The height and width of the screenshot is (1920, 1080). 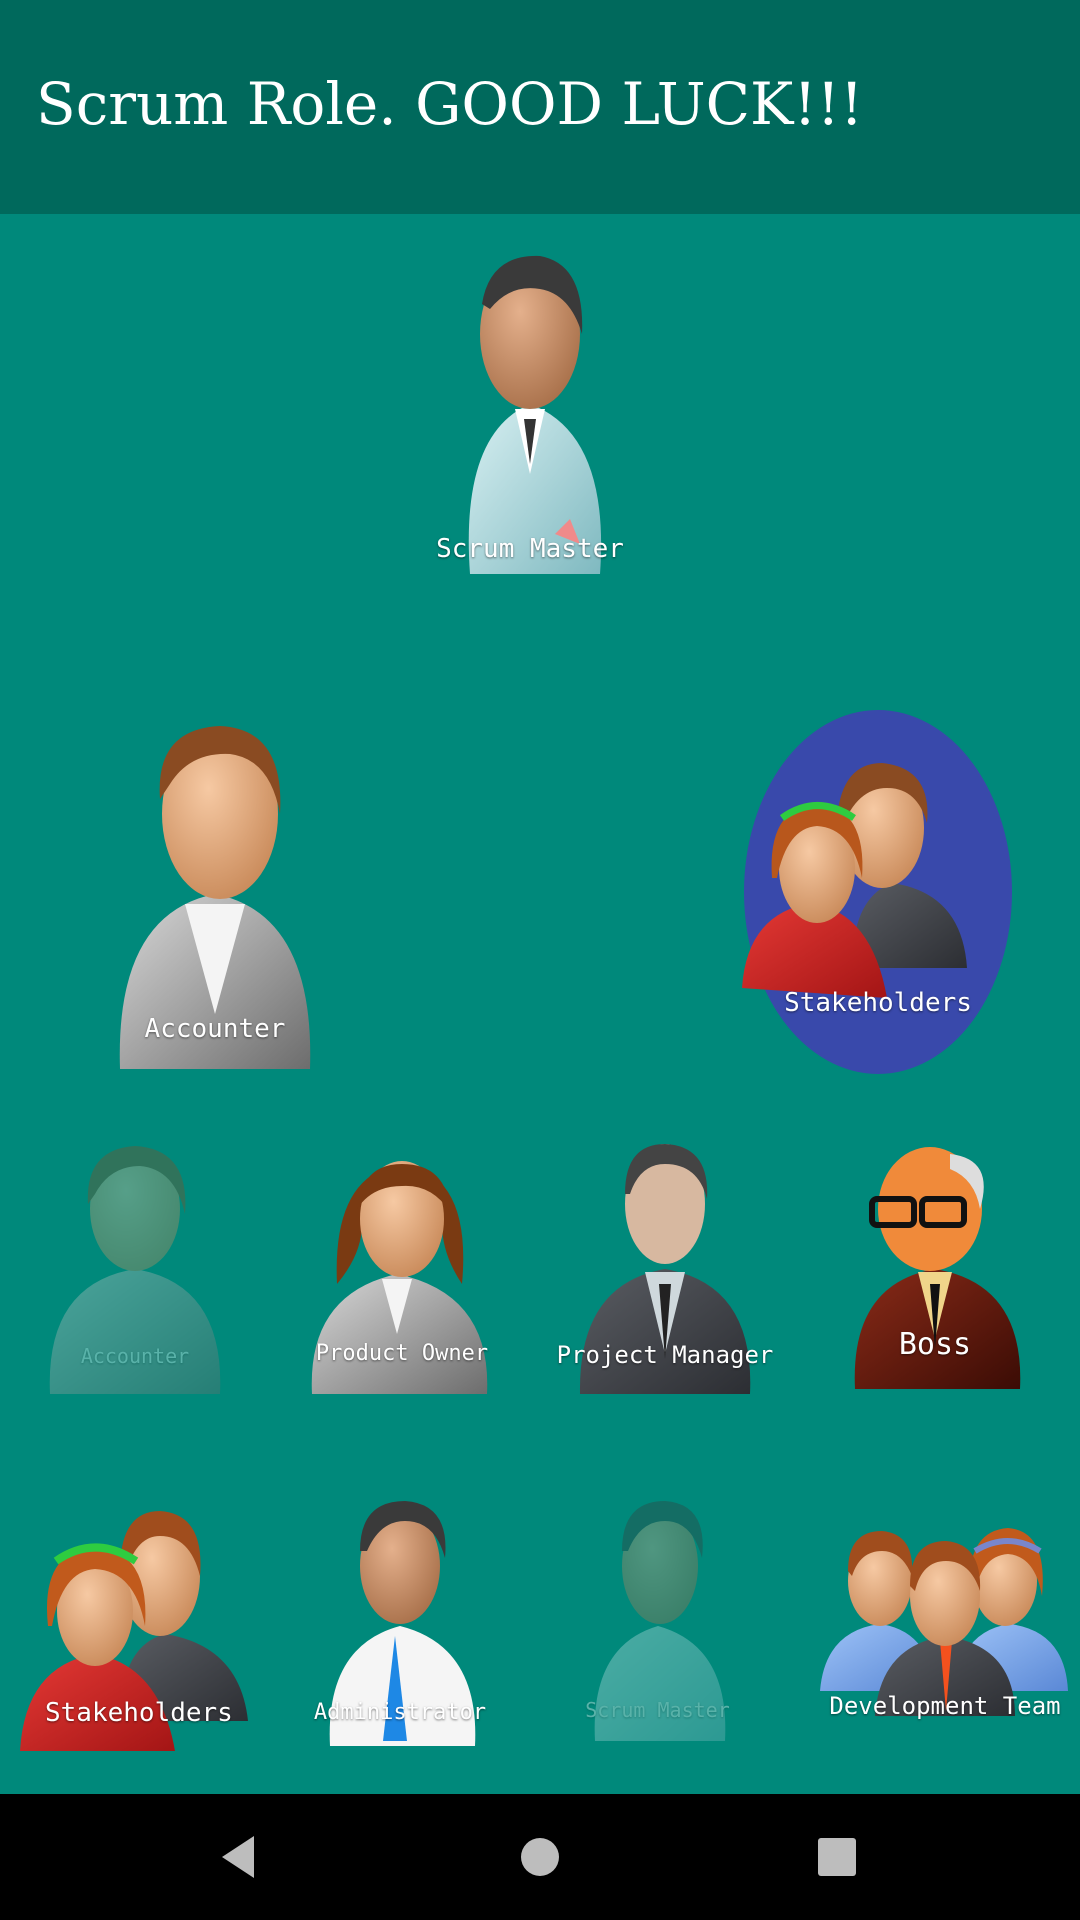 I want to click on target-top-scrum-master: Scrum Master, so click(x=530, y=409).